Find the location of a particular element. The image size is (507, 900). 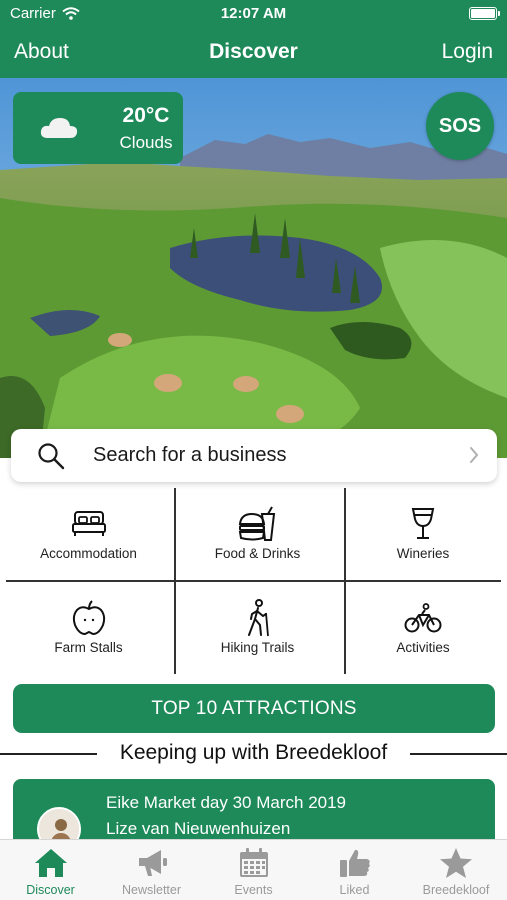

about-button: About is located at coordinates (41, 52).